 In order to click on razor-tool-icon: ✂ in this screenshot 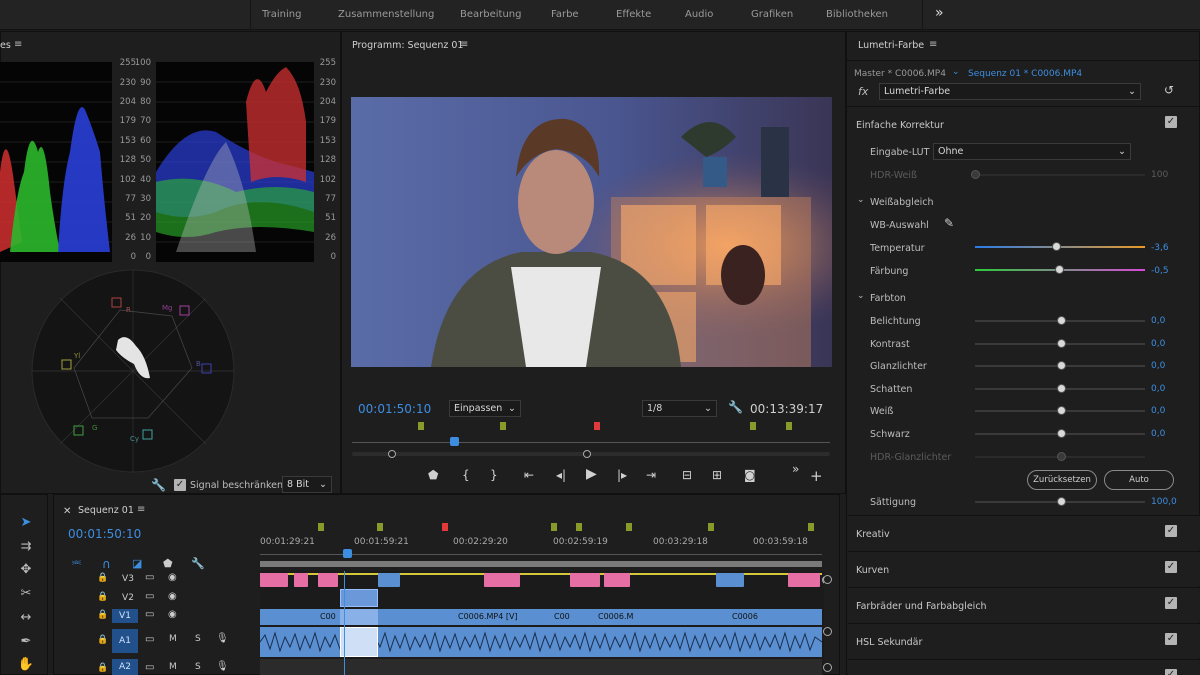, I will do `click(26, 594)`.